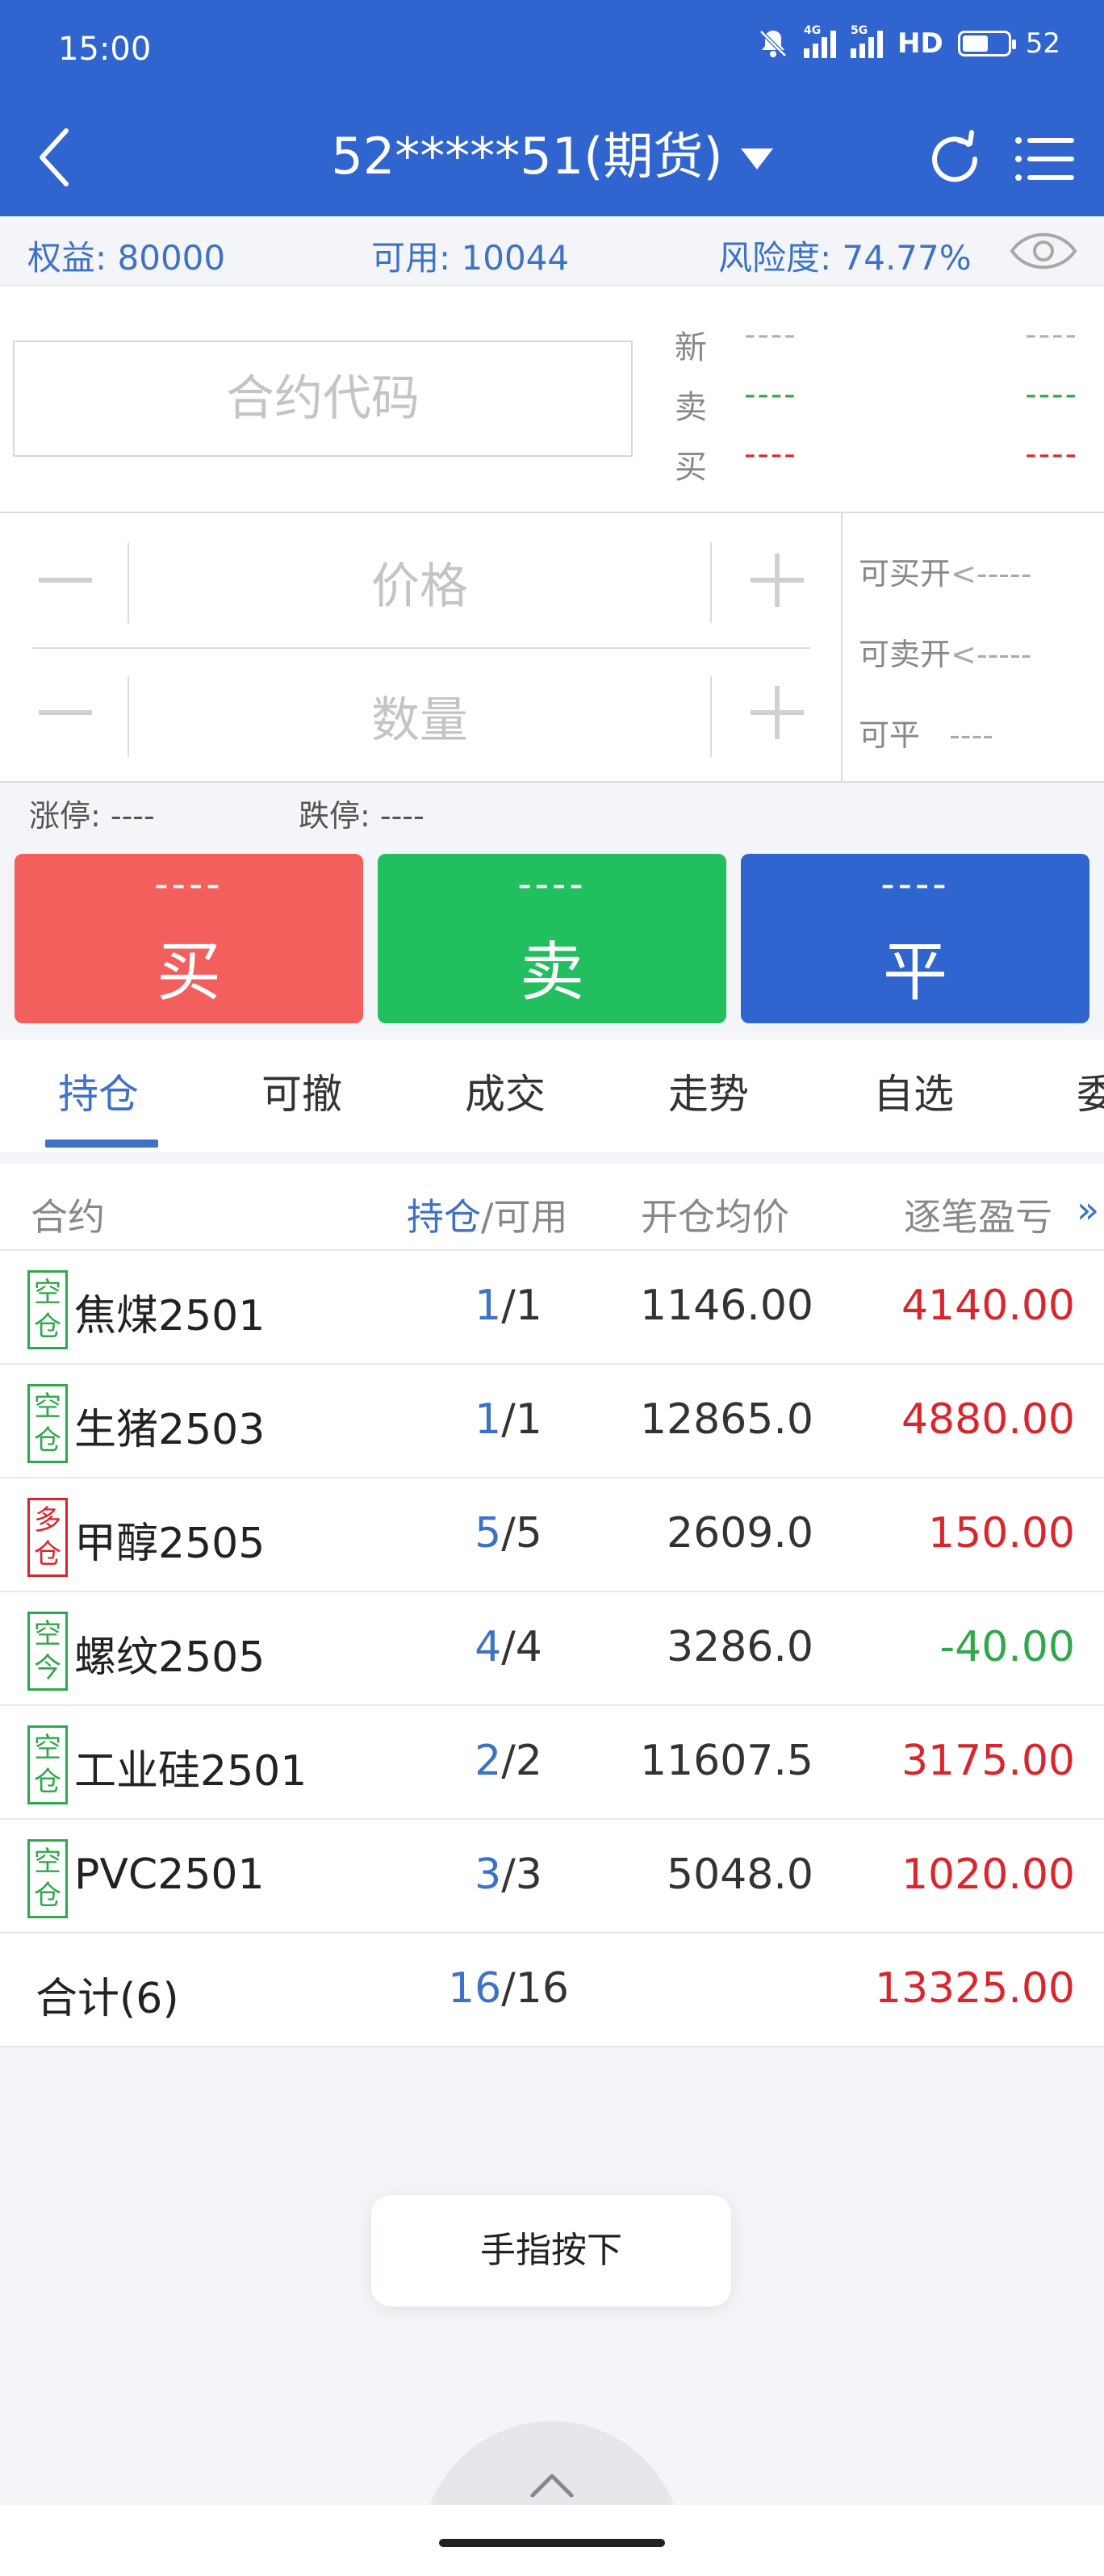 The width and height of the screenshot is (1104, 2576). Describe the element at coordinates (913, 1091) in the screenshot. I see `tab-watchlist: 自选` at that location.